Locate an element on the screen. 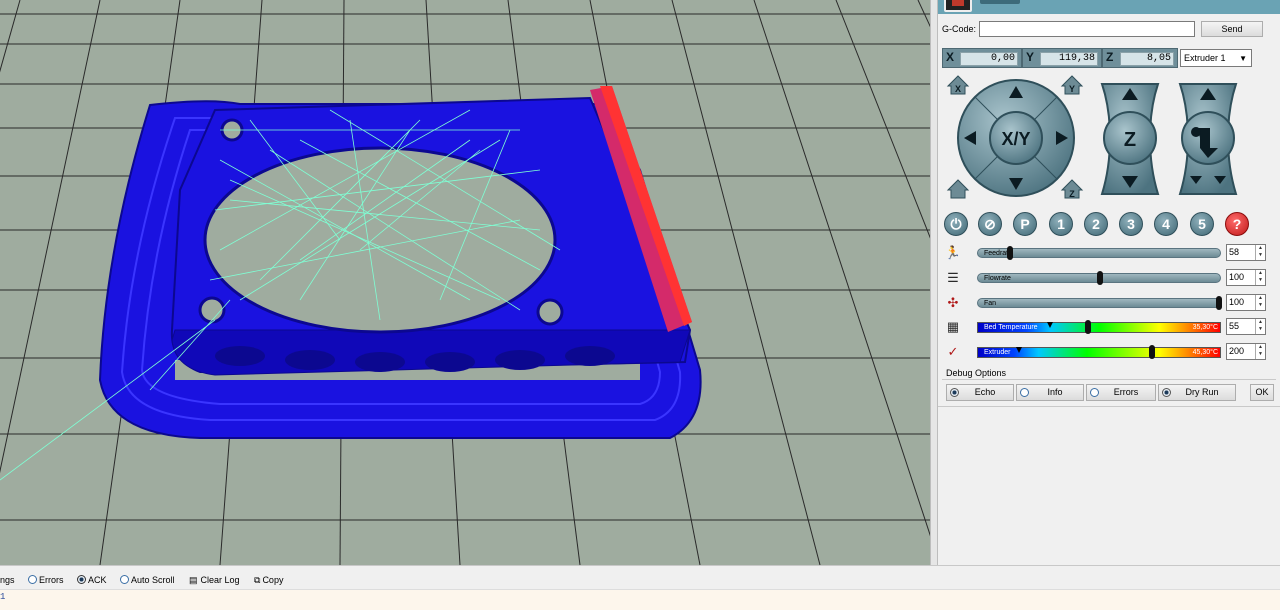 The width and height of the screenshot is (1280, 610). feedrate-spinbox: 58 ▲ ▼ is located at coordinates (1246, 252).